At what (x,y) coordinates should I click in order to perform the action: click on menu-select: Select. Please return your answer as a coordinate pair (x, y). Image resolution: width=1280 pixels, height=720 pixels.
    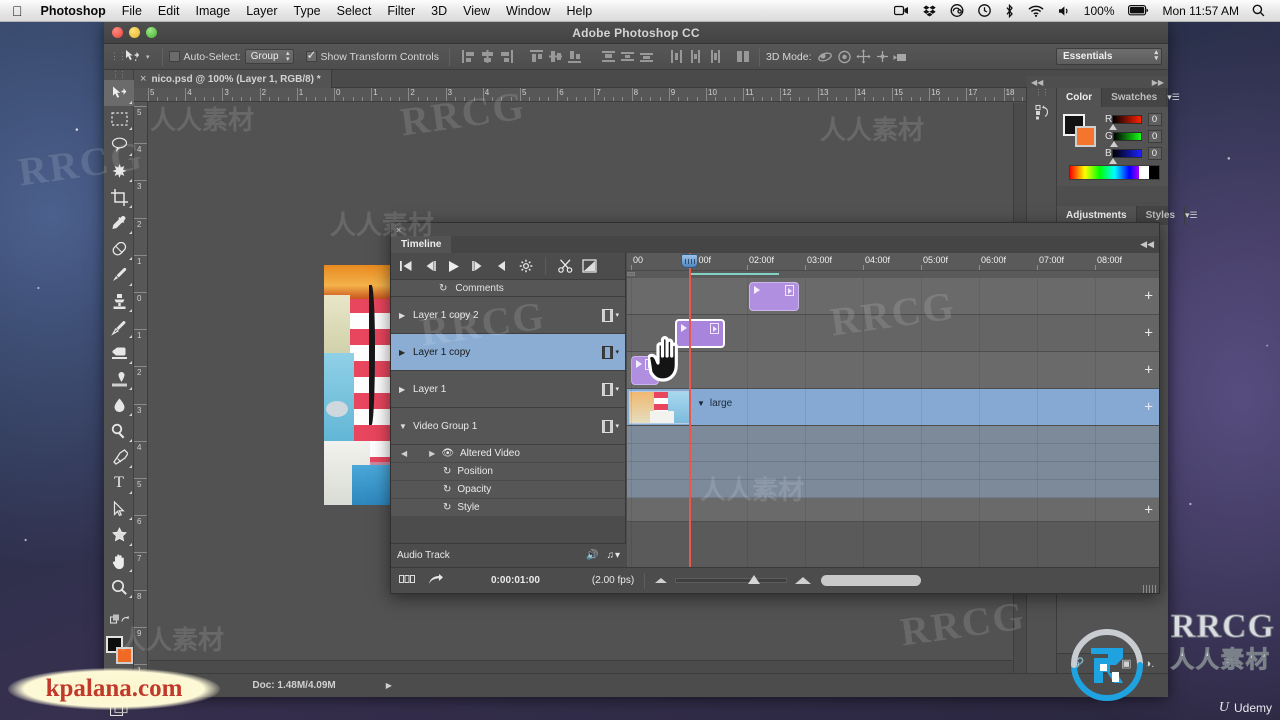
    Looking at the image, I should click on (354, 11).